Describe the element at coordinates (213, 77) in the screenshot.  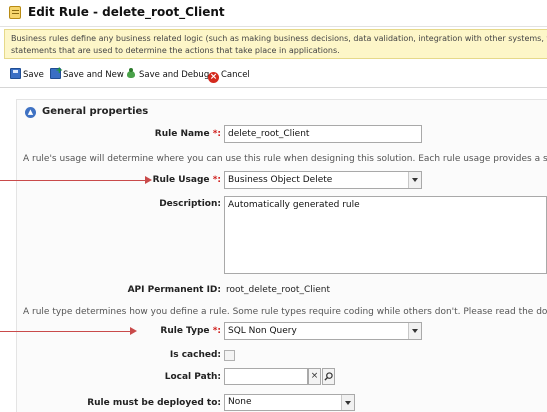
I see `cancel-icon: ×` at that location.